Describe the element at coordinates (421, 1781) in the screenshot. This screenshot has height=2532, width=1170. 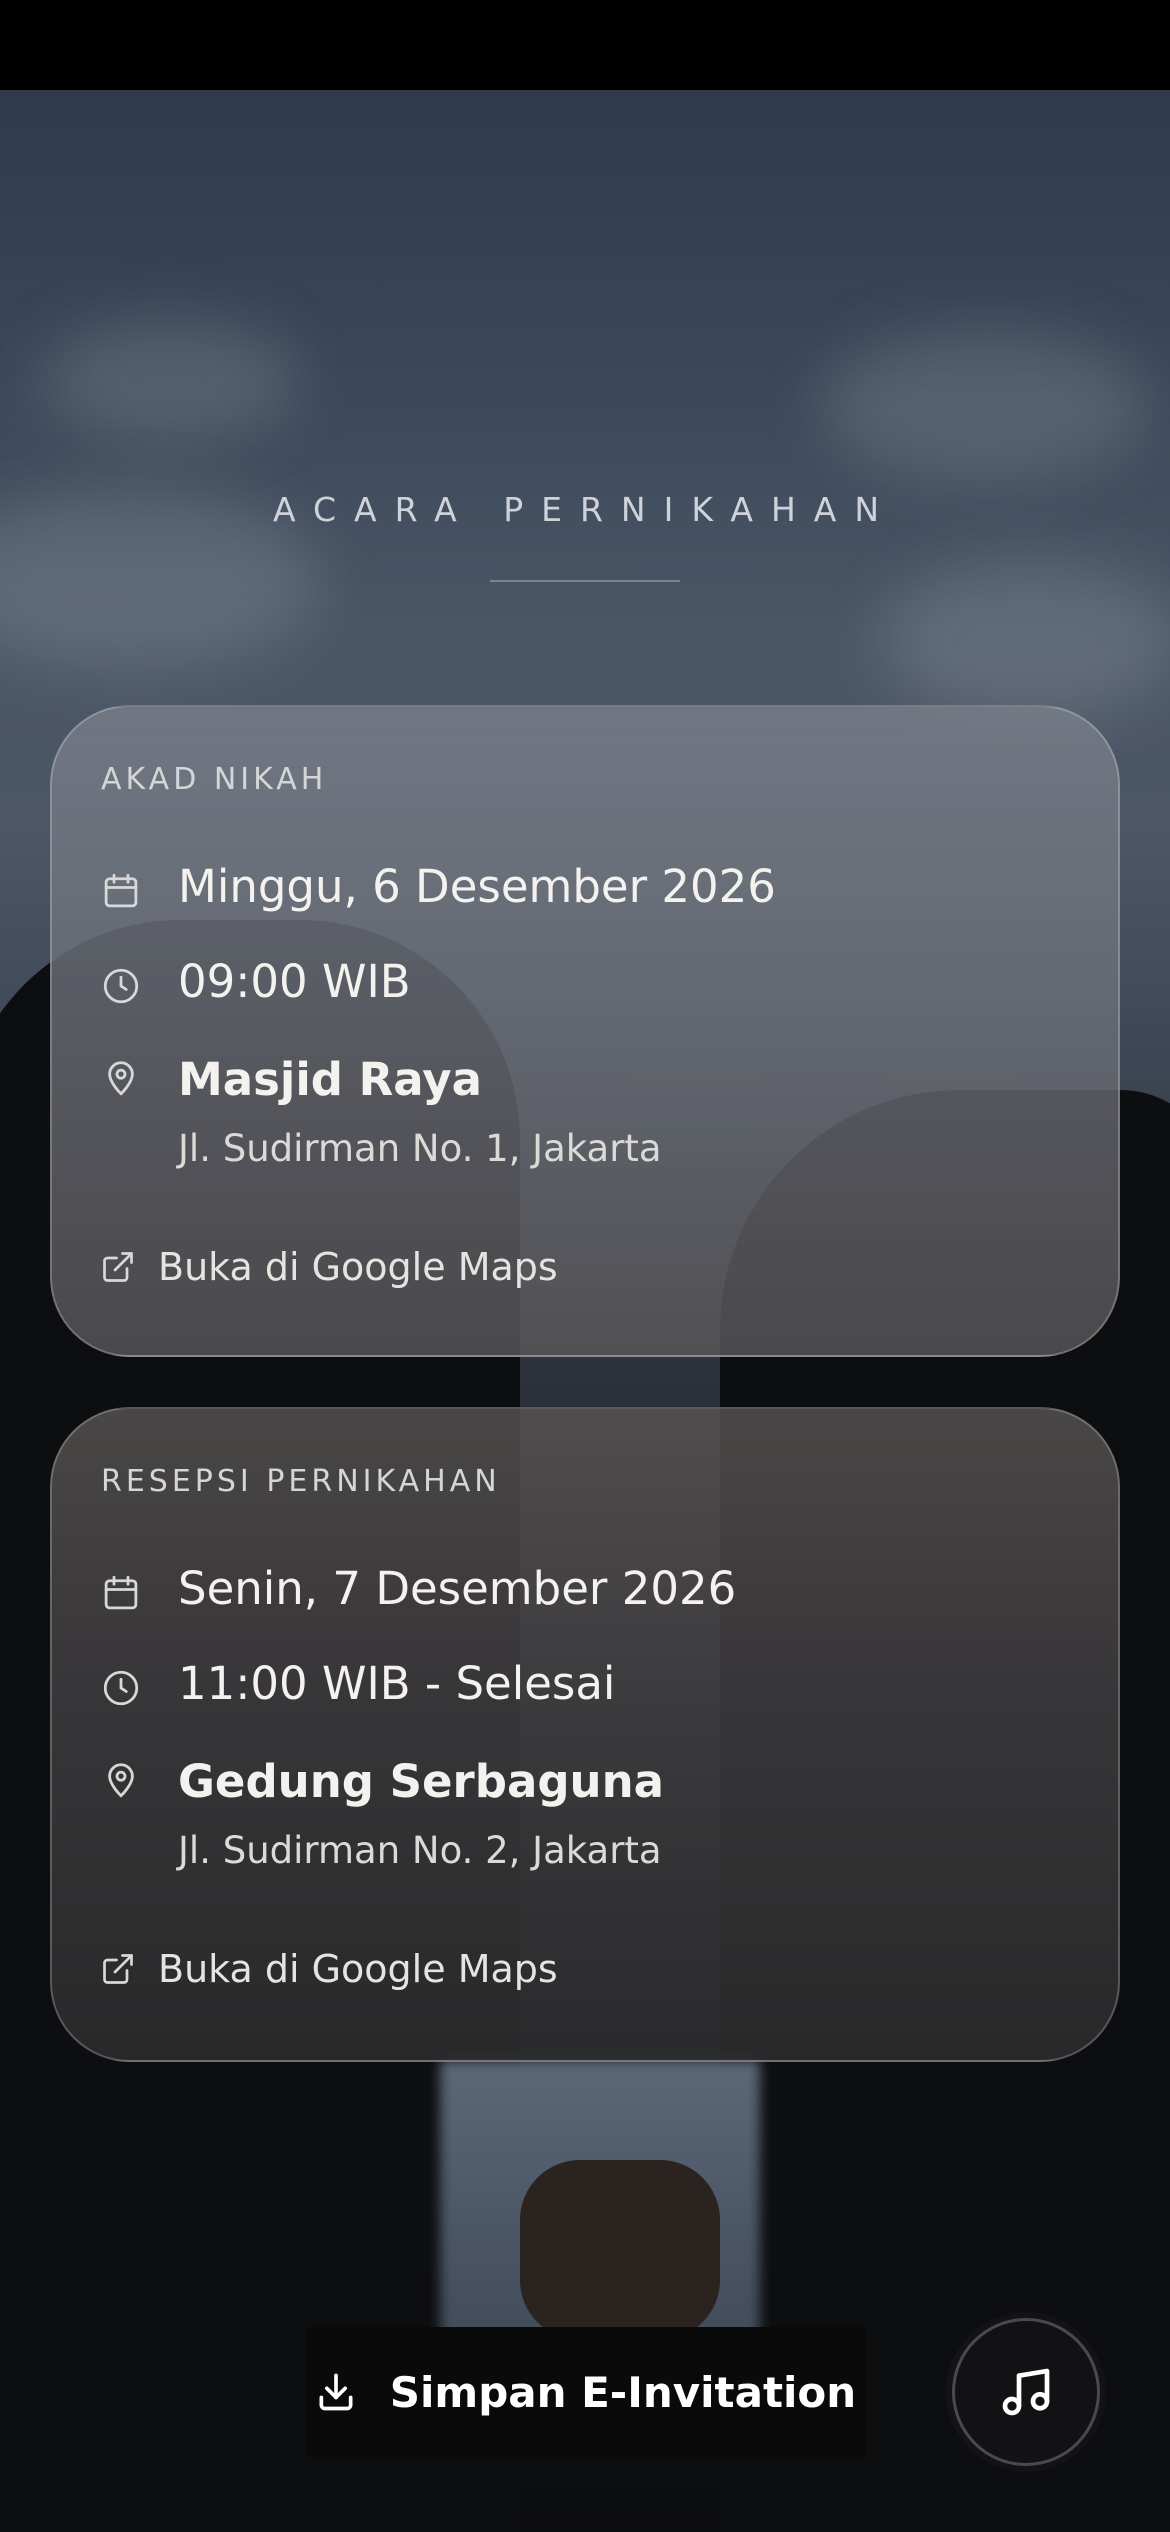
I see `venue-name: Gedung Serbaguna` at that location.